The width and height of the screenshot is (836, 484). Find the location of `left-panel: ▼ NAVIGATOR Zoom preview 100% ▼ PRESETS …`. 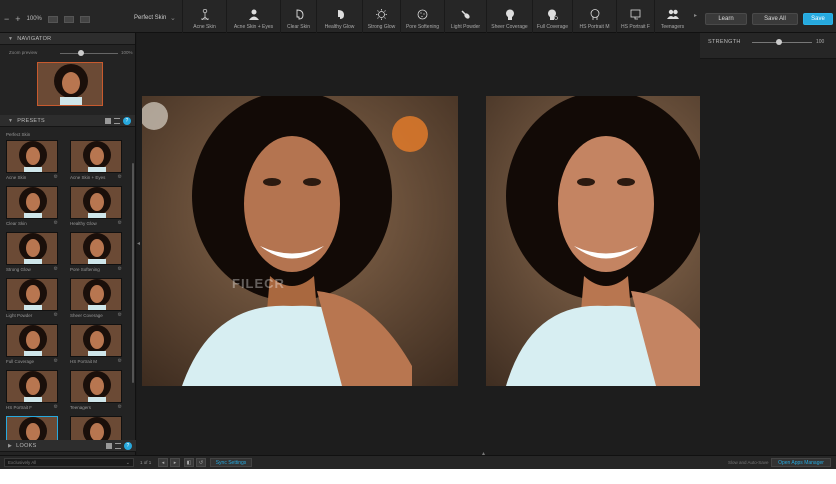

left-panel: ▼ NAVIGATOR Zoom preview 100% ▼ PRESETS … is located at coordinates (68, 244).